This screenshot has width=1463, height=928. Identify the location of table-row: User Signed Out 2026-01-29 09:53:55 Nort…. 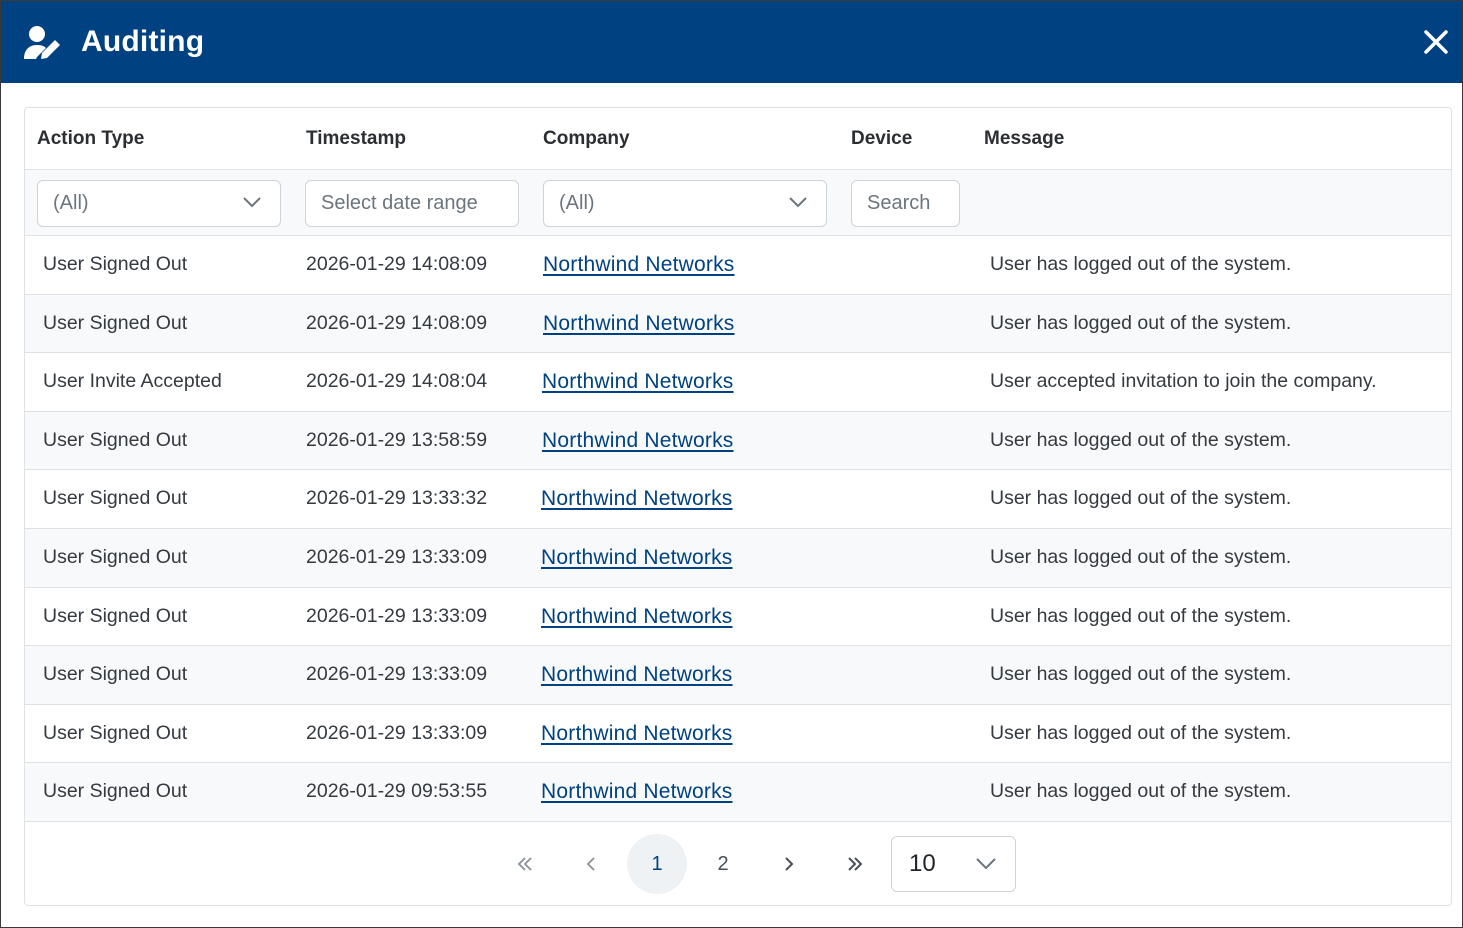
(738, 792).